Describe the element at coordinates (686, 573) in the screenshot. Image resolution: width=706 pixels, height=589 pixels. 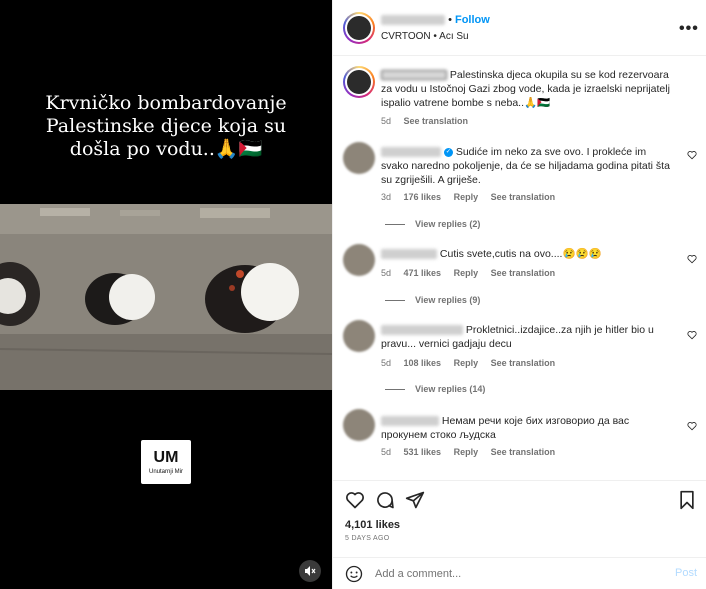
I see `post-comment-button: Post` at that location.